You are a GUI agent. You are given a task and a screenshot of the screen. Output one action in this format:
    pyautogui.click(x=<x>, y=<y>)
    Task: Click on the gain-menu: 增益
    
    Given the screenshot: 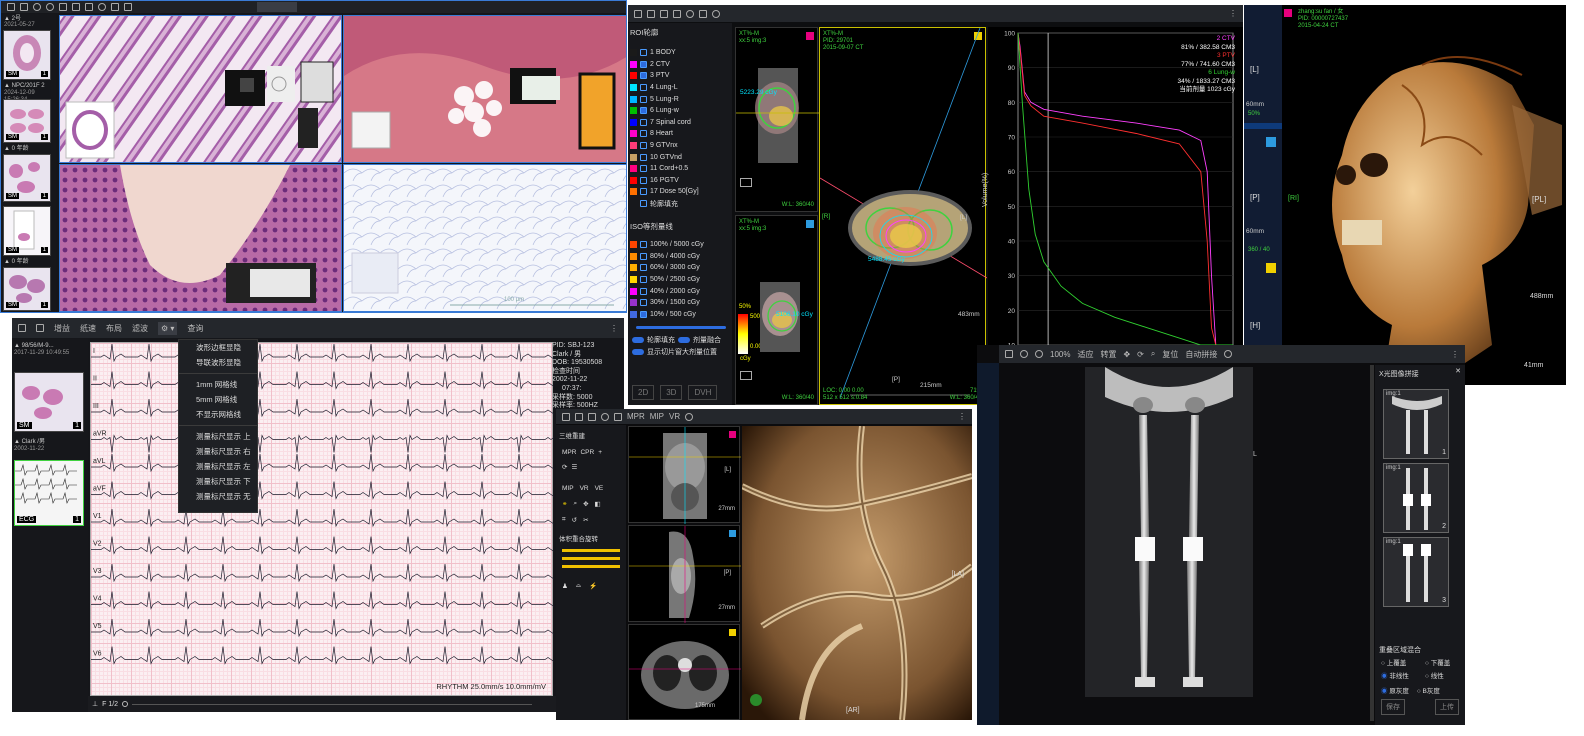 What is the action you would take?
    pyautogui.click(x=62, y=328)
    